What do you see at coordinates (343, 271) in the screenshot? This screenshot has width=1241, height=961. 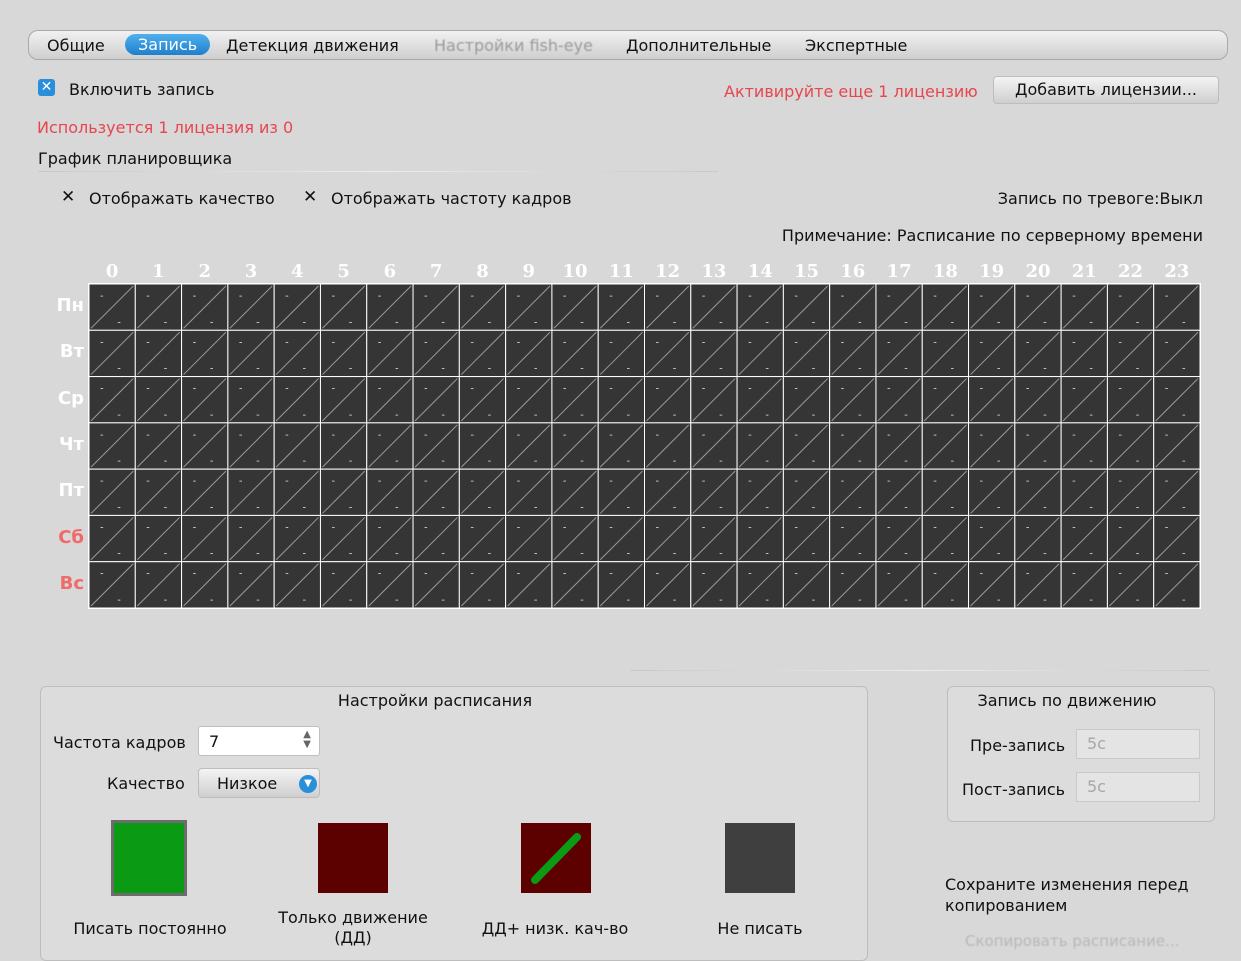 I see `hour-label: 5` at bounding box center [343, 271].